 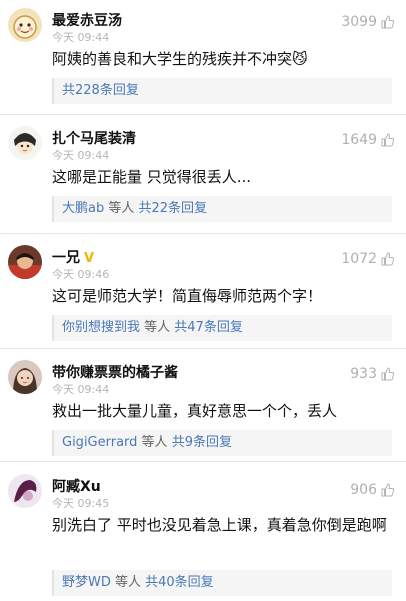 I want to click on reply-summary: GigiGerrard 等人 共9条回复, so click(x=222, y=443).